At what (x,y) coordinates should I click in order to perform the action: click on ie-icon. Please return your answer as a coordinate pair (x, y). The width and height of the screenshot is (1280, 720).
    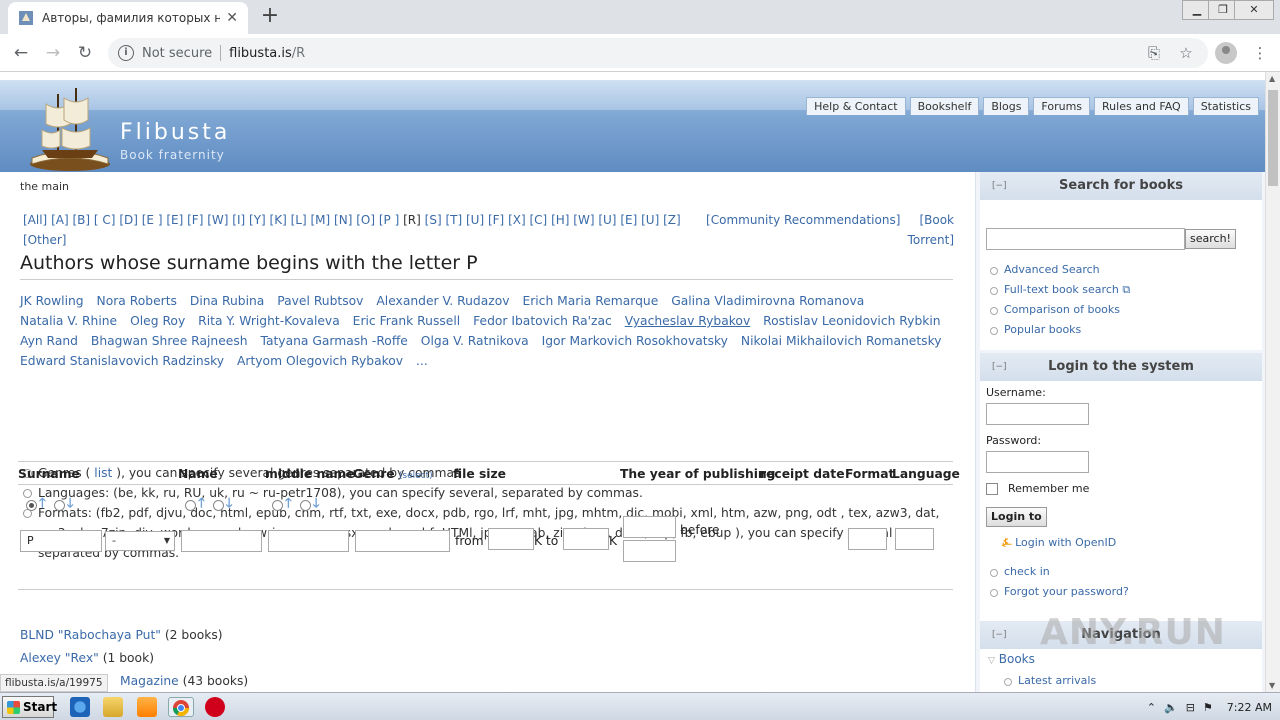
    Looking at the image, I should click on (80, 707).